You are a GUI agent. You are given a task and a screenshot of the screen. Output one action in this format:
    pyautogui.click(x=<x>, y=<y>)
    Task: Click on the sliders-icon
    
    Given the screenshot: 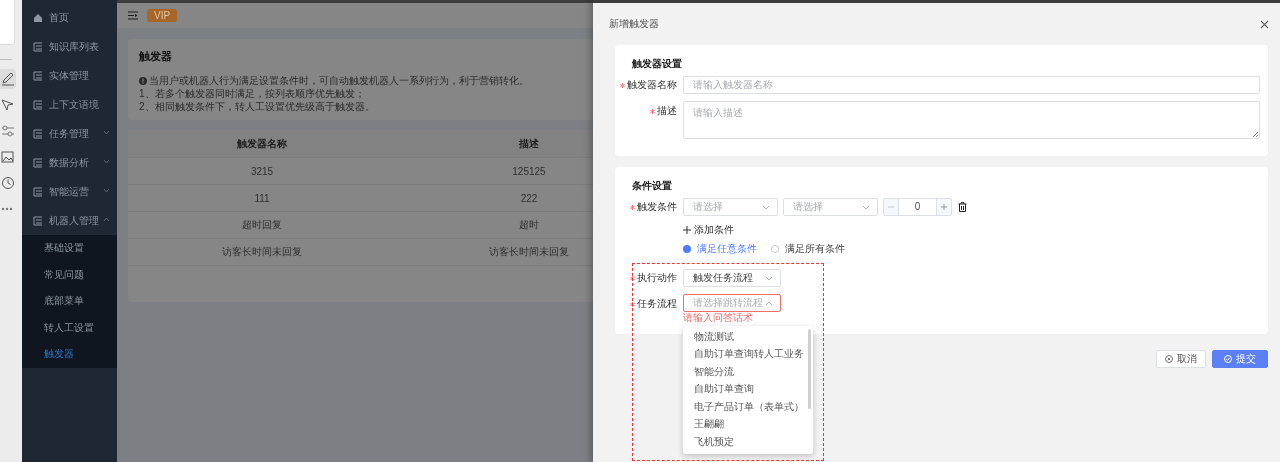 What is the action you would take?
    pyautogui.click(x=8, y=131)
    